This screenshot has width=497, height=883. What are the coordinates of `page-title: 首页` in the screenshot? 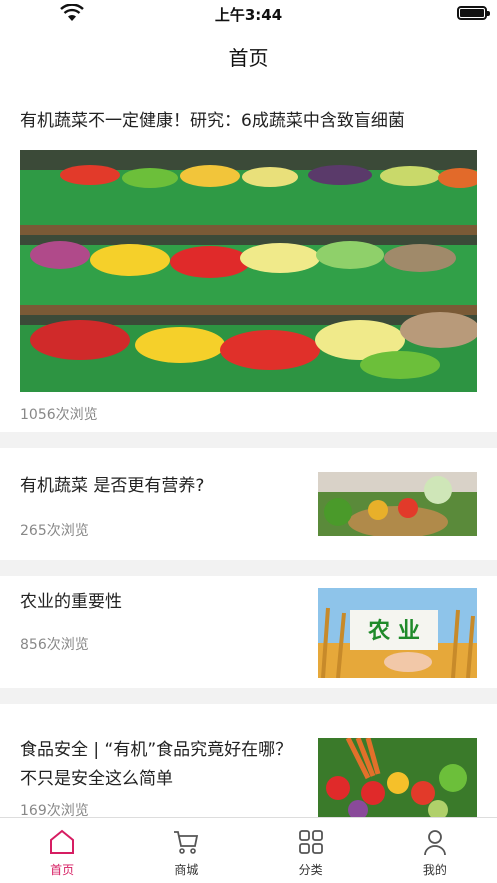 It's located at (248, 58).